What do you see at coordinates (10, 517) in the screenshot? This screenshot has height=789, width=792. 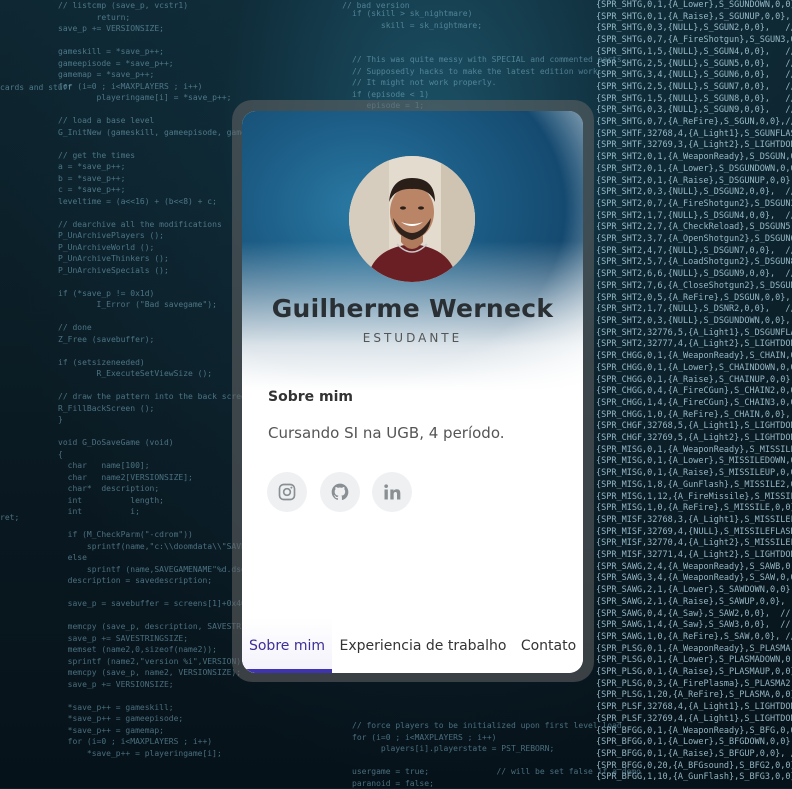 I see `background-code-fragment: ret;` at bounding box center [10, 517].